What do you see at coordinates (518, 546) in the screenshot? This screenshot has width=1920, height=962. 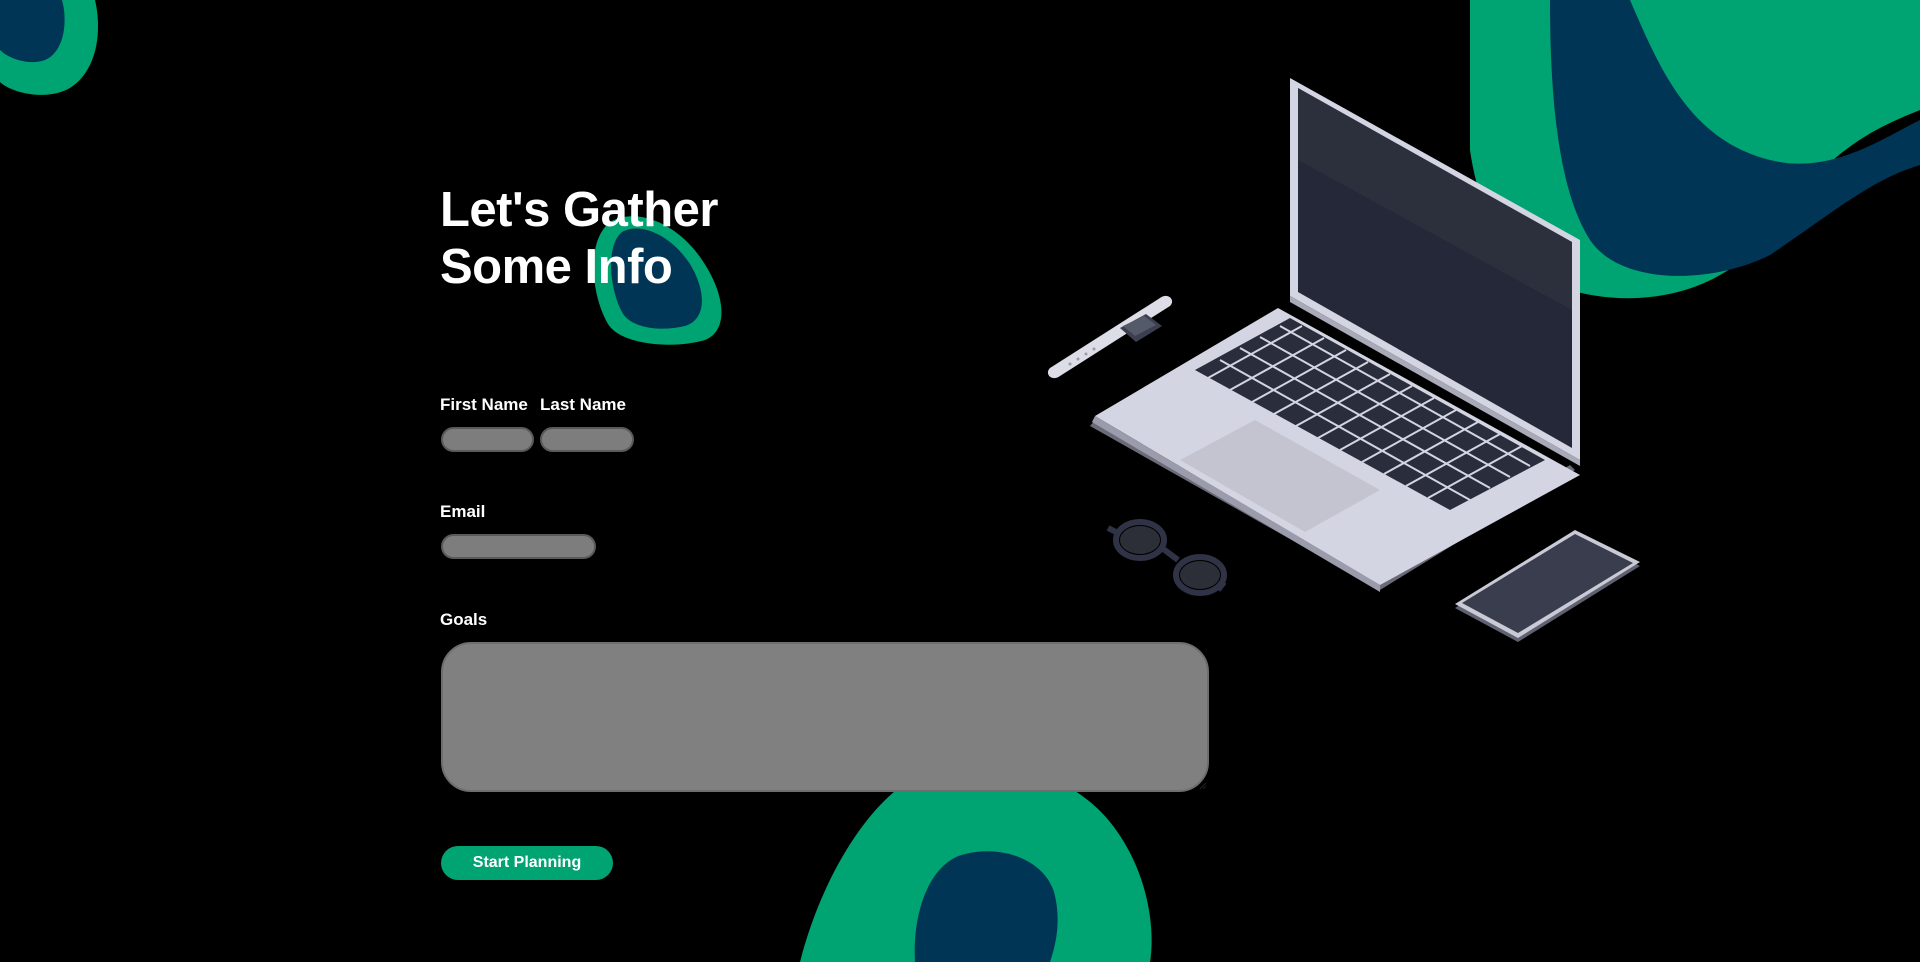 I see `email-input` at bounding box center [518, 546].